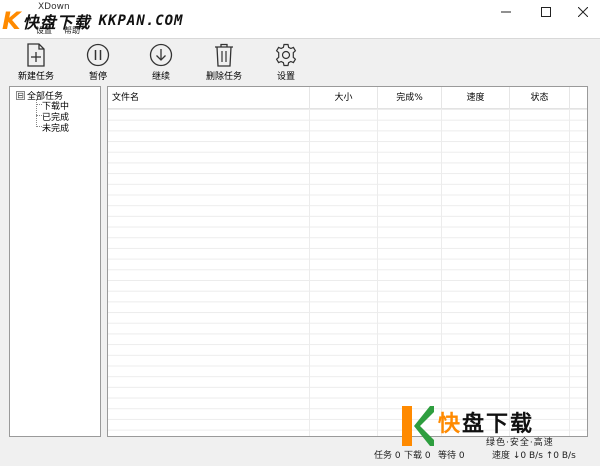 The image size is (600, 466). I want to click on toolbar: 新建任务 暂停 继续 删除任务 设置, so click(300, 61).